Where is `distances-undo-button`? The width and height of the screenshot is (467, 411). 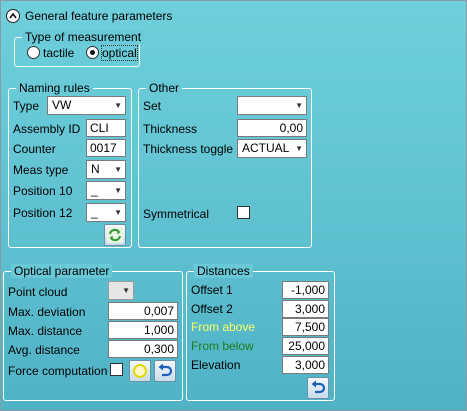 distances-undo-button is located at coordinates (318, 388).